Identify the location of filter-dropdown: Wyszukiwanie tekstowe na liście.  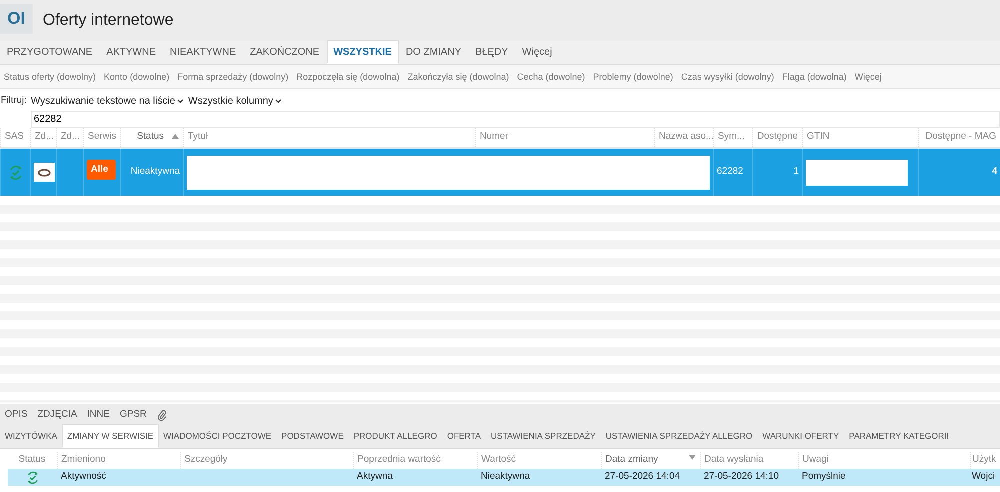
(103, 101).